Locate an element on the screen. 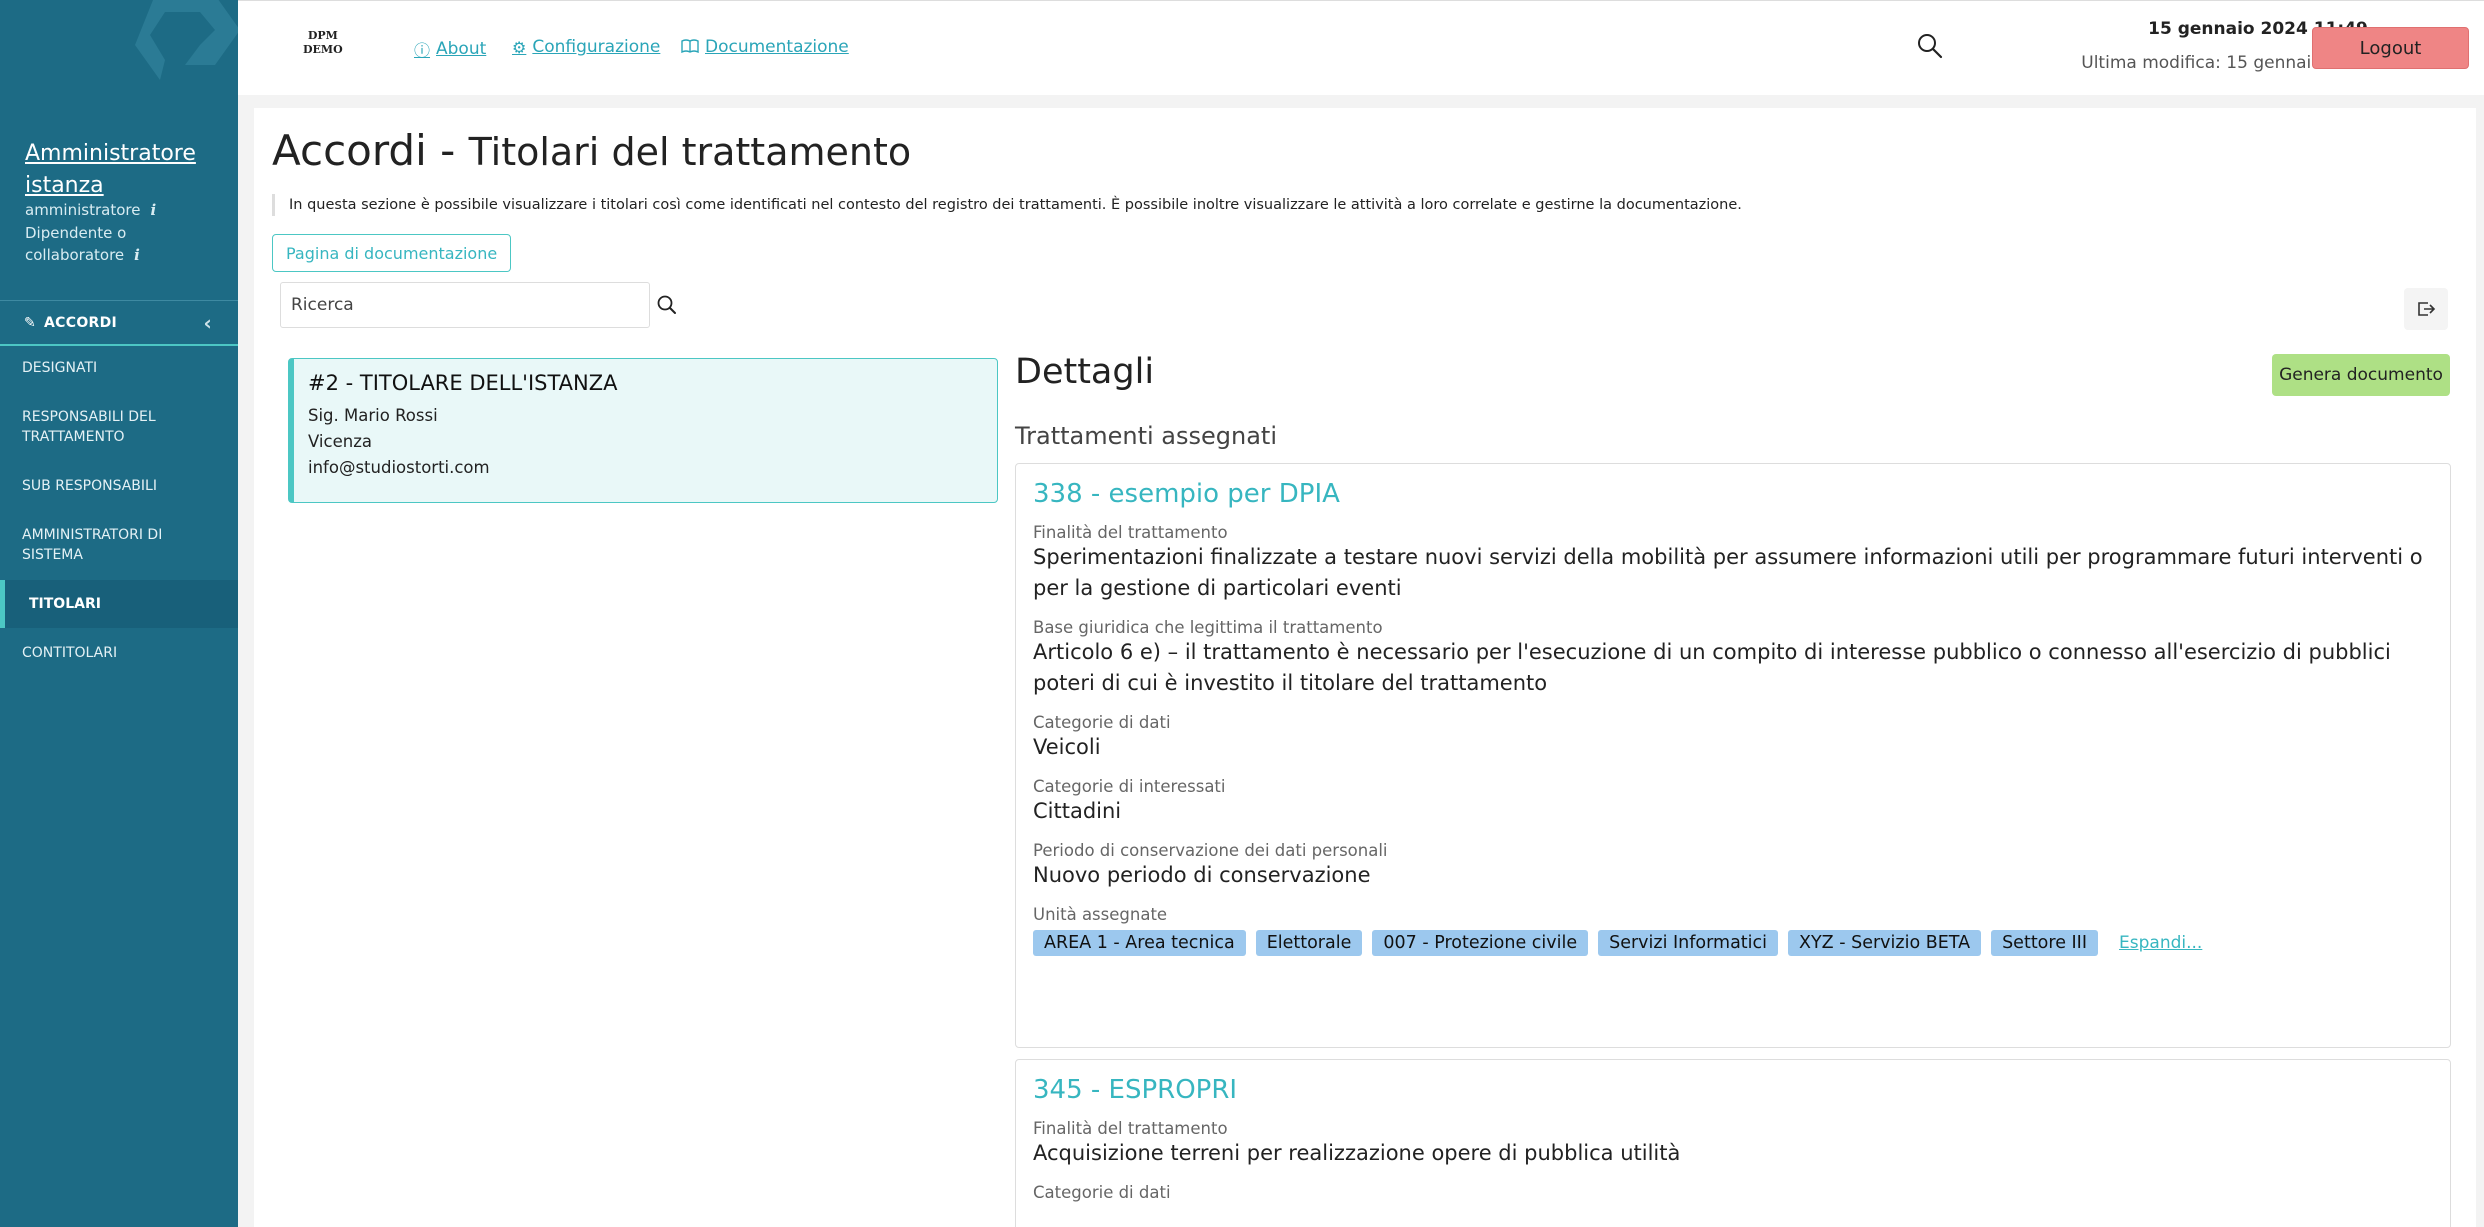 Image resolution: width=2484 pixels, height=1227 pixels. unit-tag: Settore III is located at coordinates (2045, 943).